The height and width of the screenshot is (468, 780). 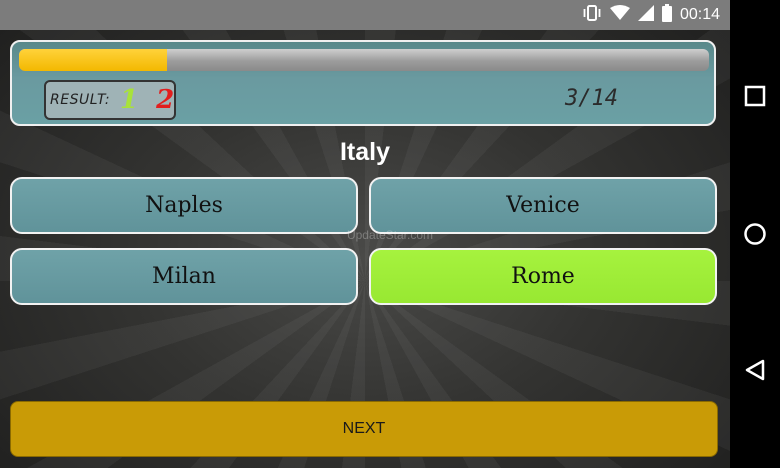 What do you see at coordinates (364, 60) in the screenshot?
I see `progress-bar` at bounding box center [364, 60].